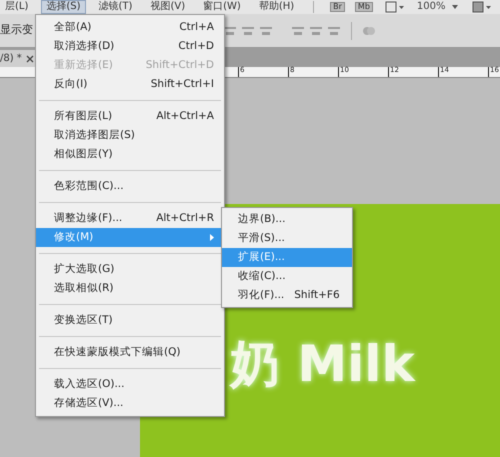 The image size is (500, 457). What do you see at coordinates (482, 7) in the screenshot?
I see `arrange-icon` at bounding box center [482, 7].